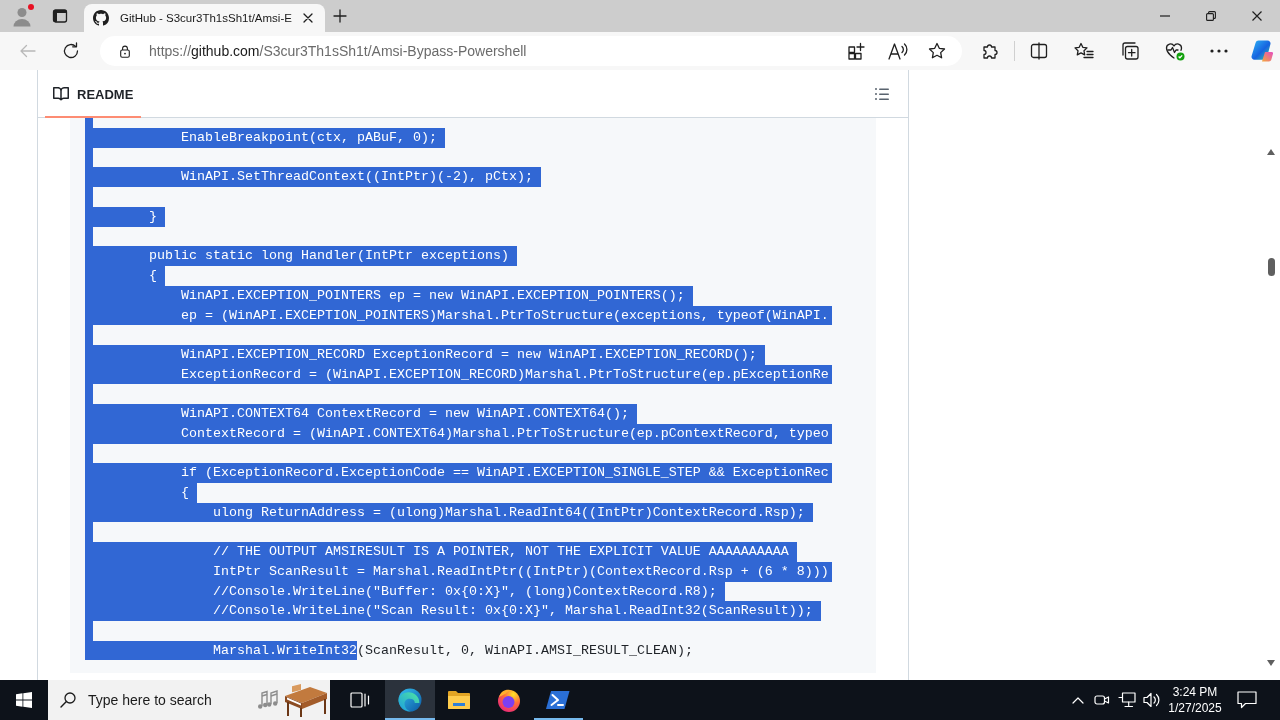  What do you see at coordinates (1078, 700) in the screenshot?
I see `chevron-up-icon` at bounding box center [1078, 700].